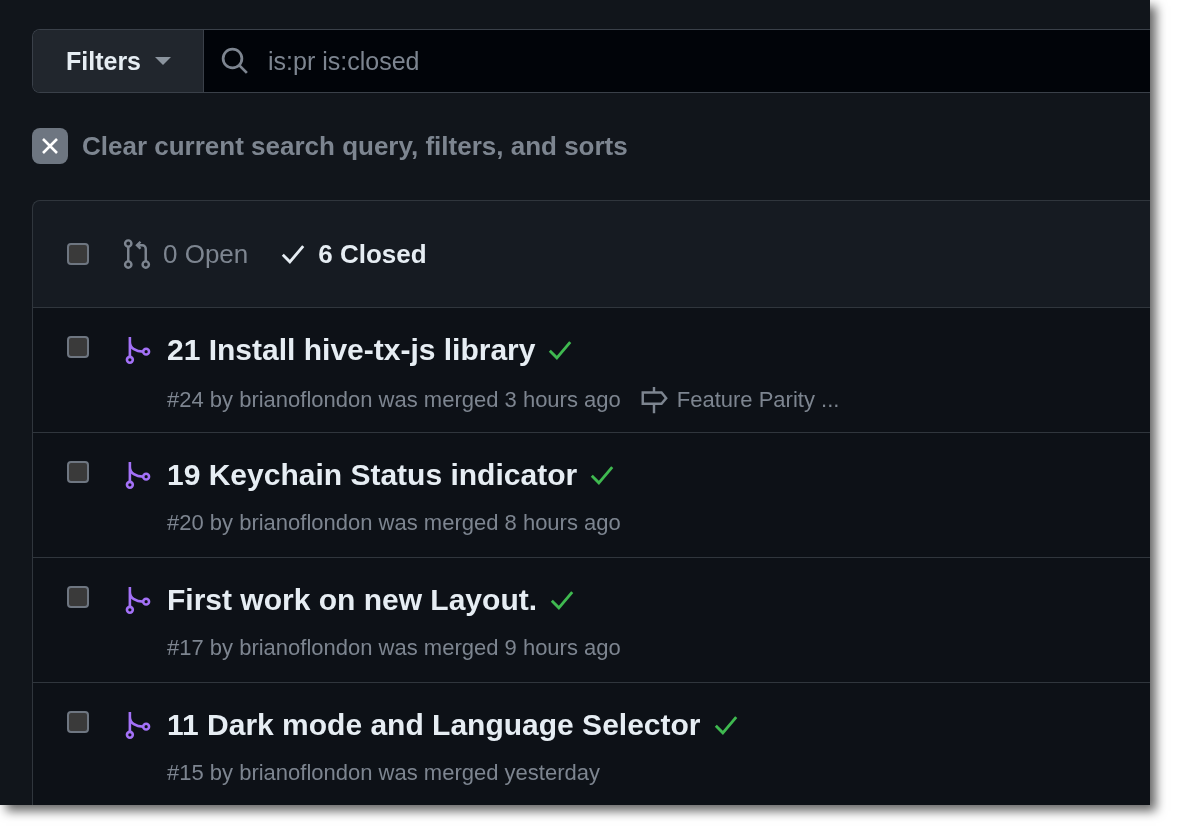 The height and width of the screenshot is (840, 1184). What do you see at coordinates (186, 254) in the screenshot?
I see `open-filter-tab: 0 Open` at bounding box center [186, 254].